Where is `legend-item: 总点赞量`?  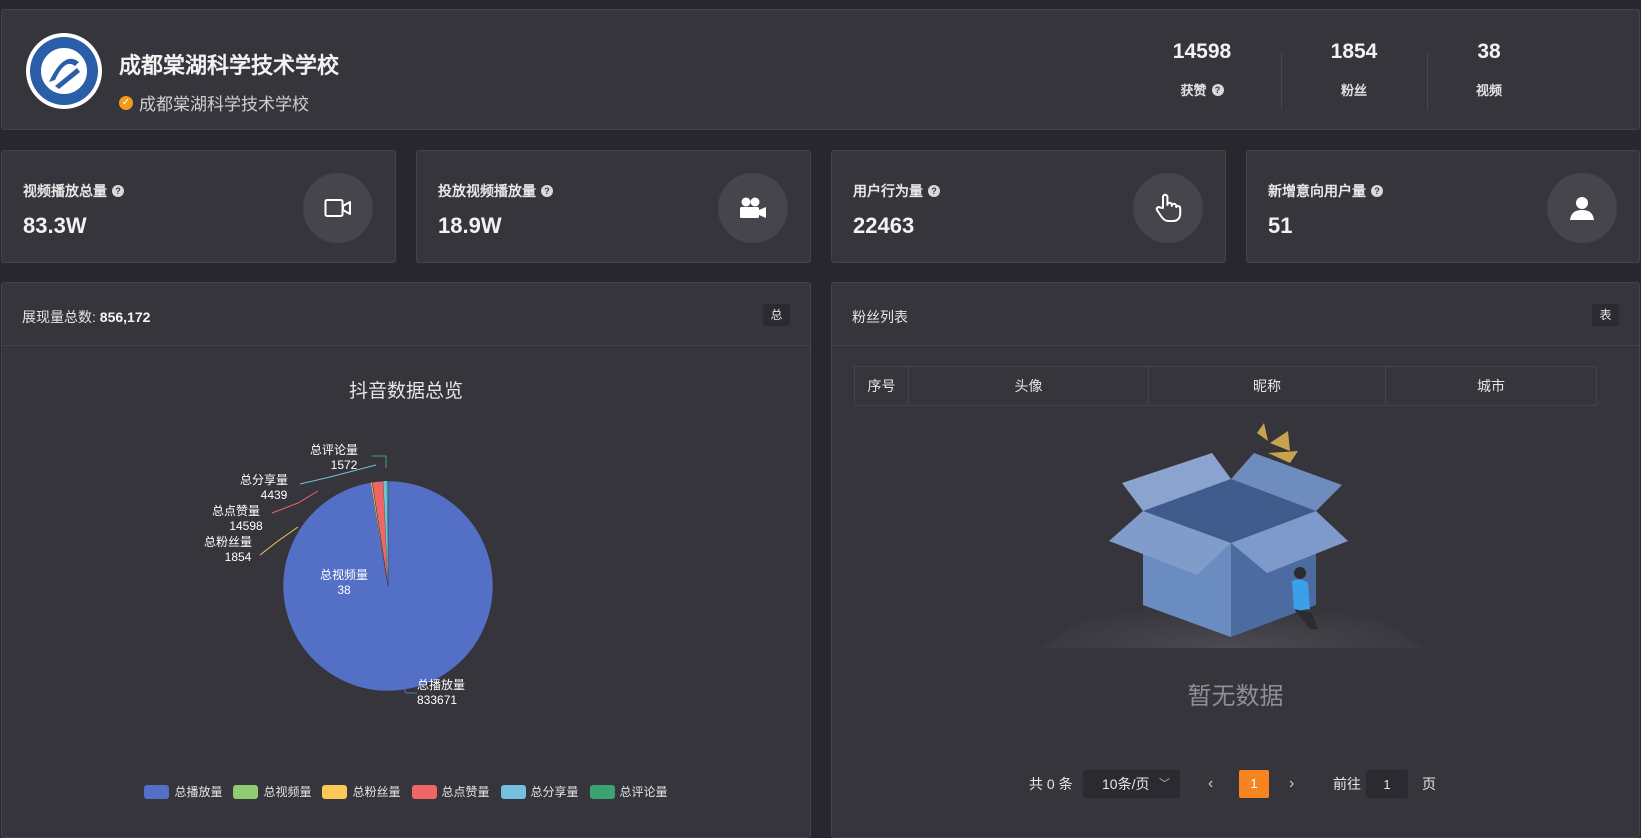
legend-item: 总点赞量 is located at coordinates (450, 791).